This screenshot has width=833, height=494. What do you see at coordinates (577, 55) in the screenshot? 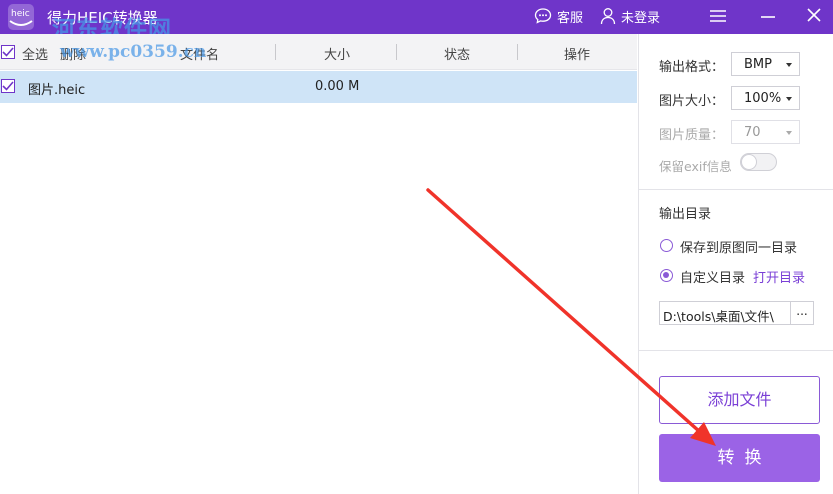
I see `column-header-action: 操作` at bounding box center [577, 55].